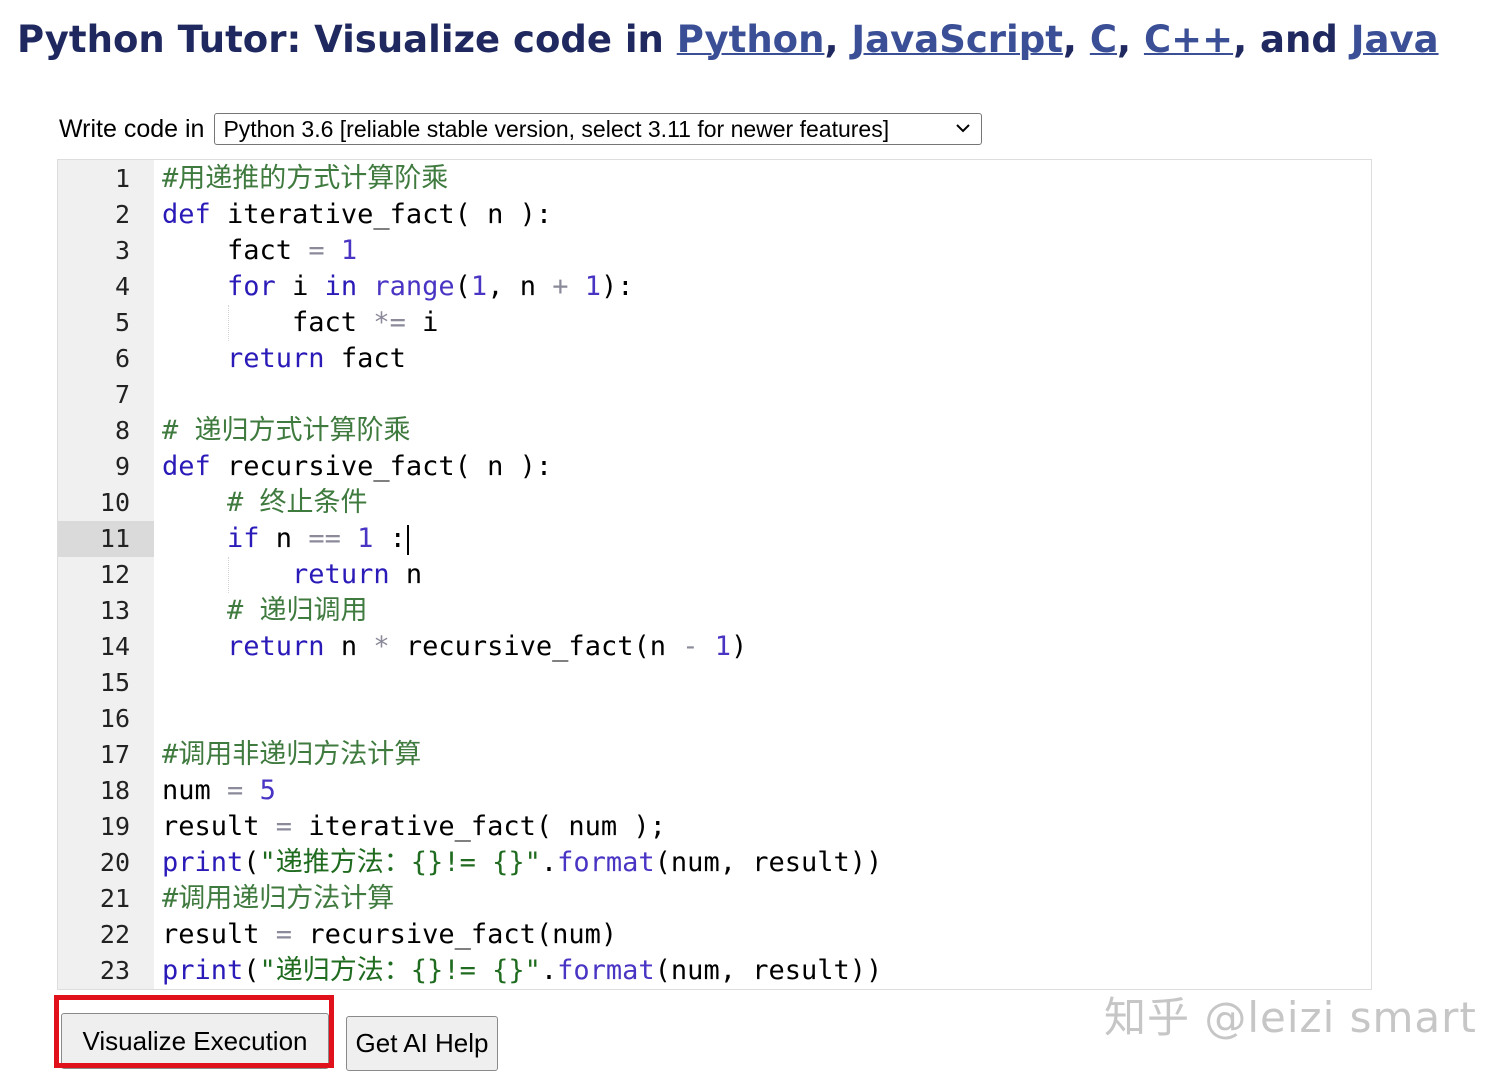  I want to click on link-python: Python, so click(751, 39).